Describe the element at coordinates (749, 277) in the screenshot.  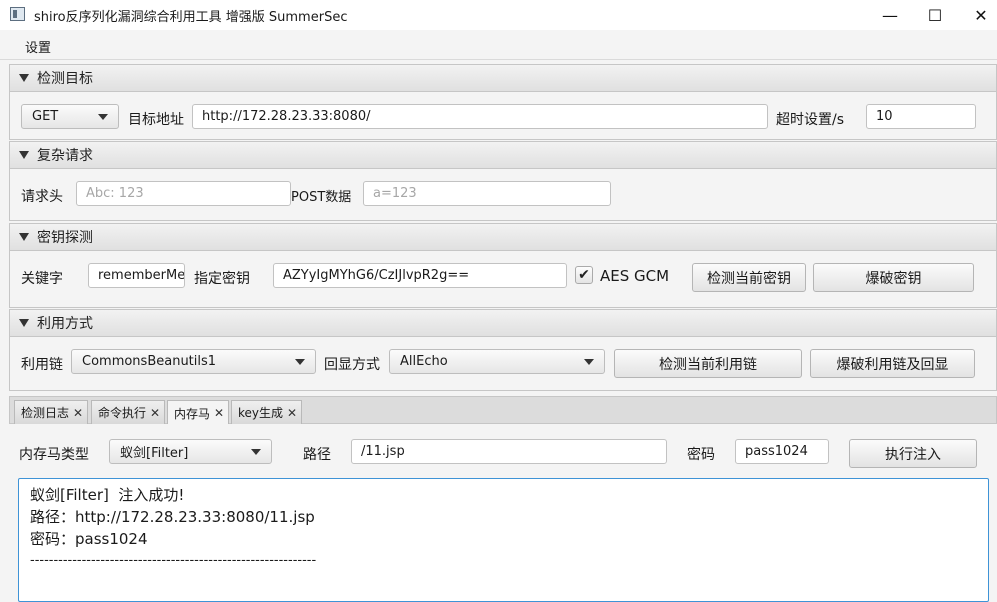
I see `check-key-button: 检测当前密钥` at that location.